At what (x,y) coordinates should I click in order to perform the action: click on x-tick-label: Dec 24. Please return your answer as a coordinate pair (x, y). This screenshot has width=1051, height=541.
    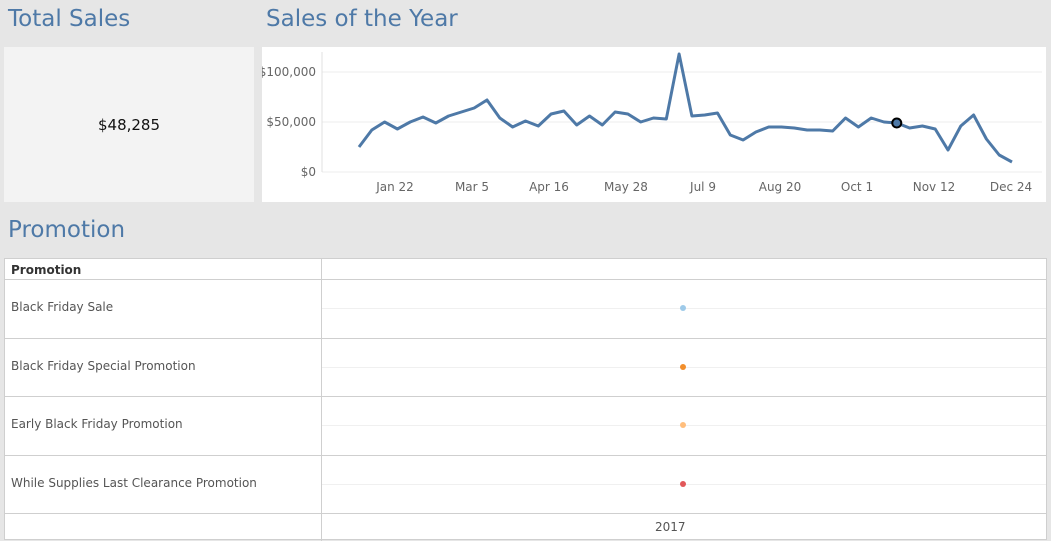
    Looking at the image, I should click on (1011, 187).